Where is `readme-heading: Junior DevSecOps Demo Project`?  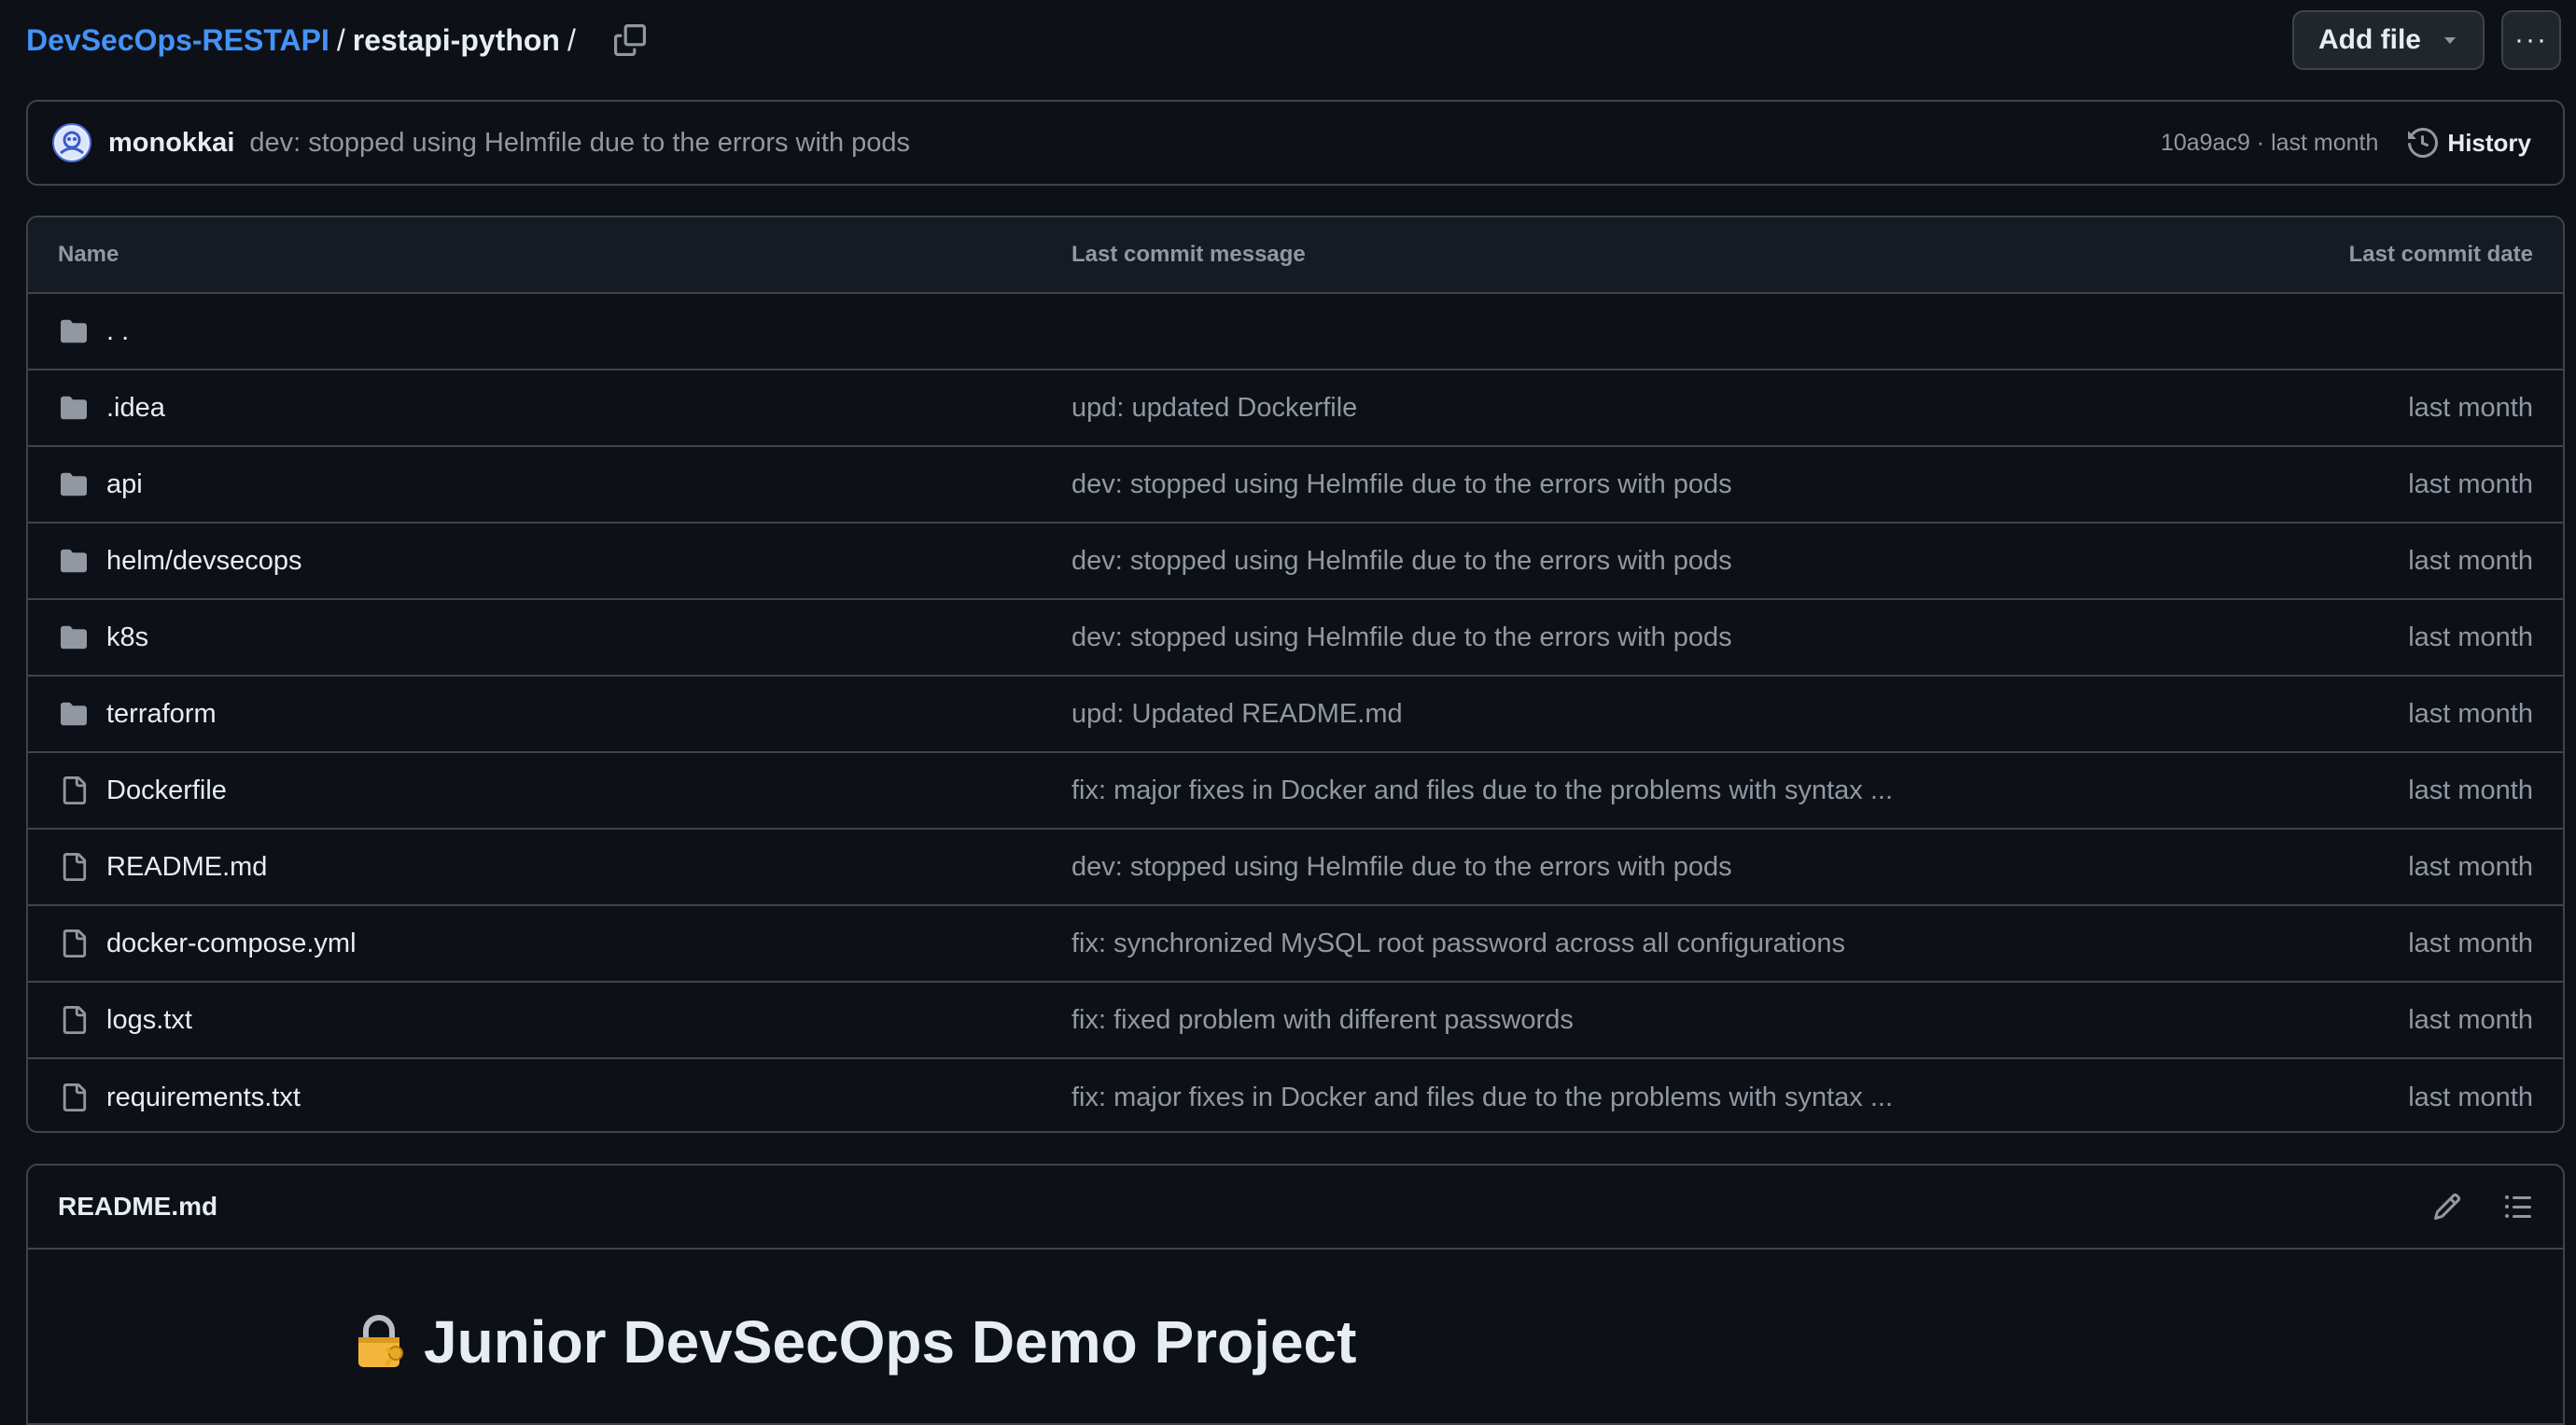
readme-heading: Junior DevSecOps Demo Project is located at coordinates (1457, 1341).